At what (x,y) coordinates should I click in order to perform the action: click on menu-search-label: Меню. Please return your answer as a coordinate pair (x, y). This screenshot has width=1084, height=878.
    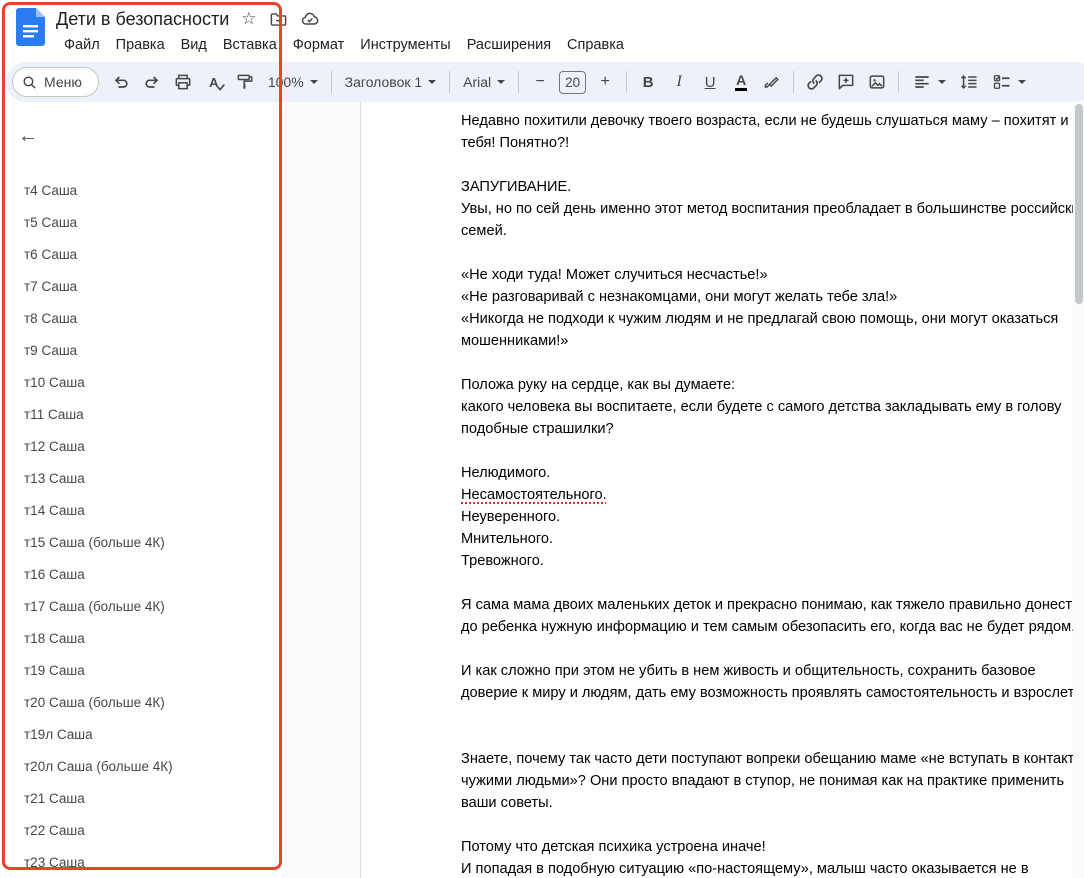
    Looking at the image, I should click on (63, 82).